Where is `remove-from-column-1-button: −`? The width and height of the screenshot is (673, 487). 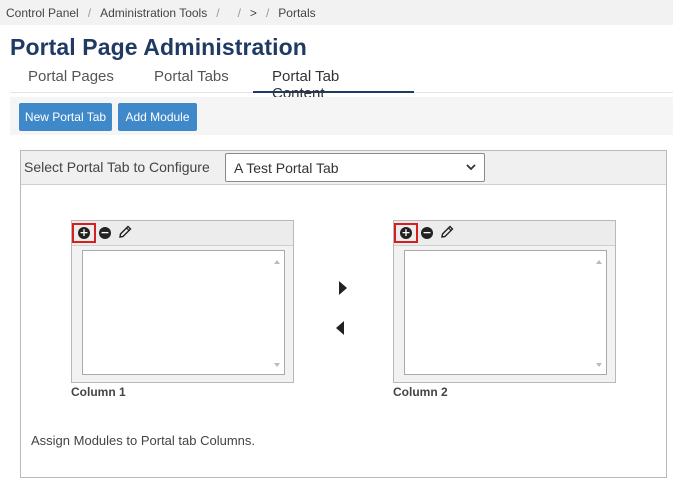
remove-from-column-1-button: − is located at coordinates (105, 233).